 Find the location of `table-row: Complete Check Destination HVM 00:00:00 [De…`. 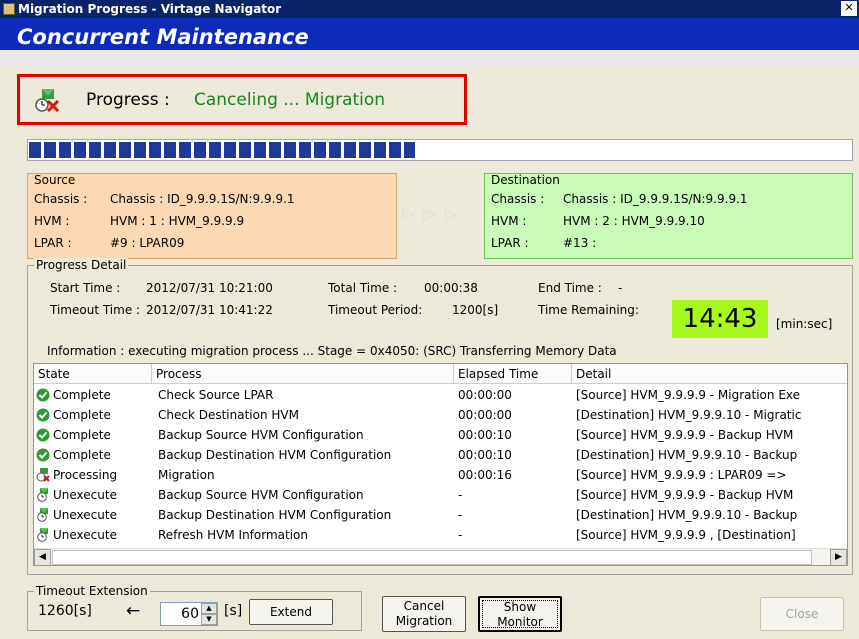

table-row: Complete Check Destination HVM 00:00:00 [De… is located at coordinates (440, 415).